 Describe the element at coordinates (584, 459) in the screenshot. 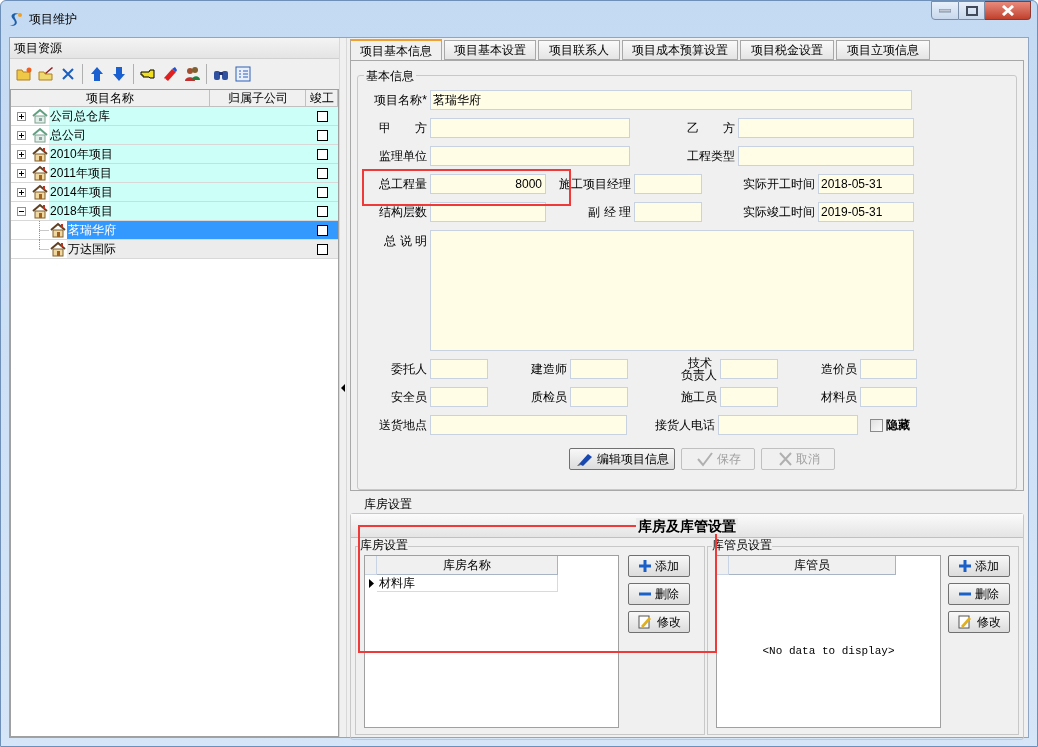

I see `pen-icon` at that location.